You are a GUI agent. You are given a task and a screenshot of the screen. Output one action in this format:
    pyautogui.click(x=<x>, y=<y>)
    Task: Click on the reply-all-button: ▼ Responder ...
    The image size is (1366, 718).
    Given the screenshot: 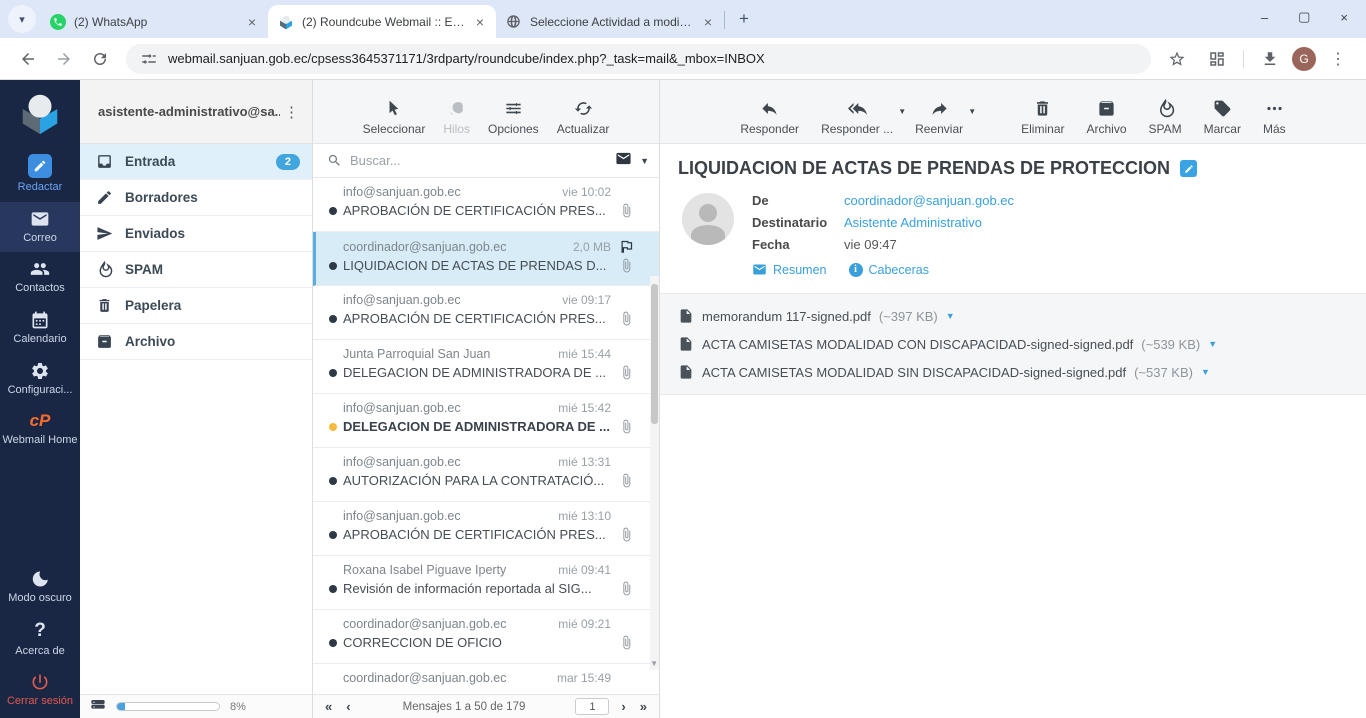 What is the action you would take?
    pyautogui.click(x=860, y=117)
    